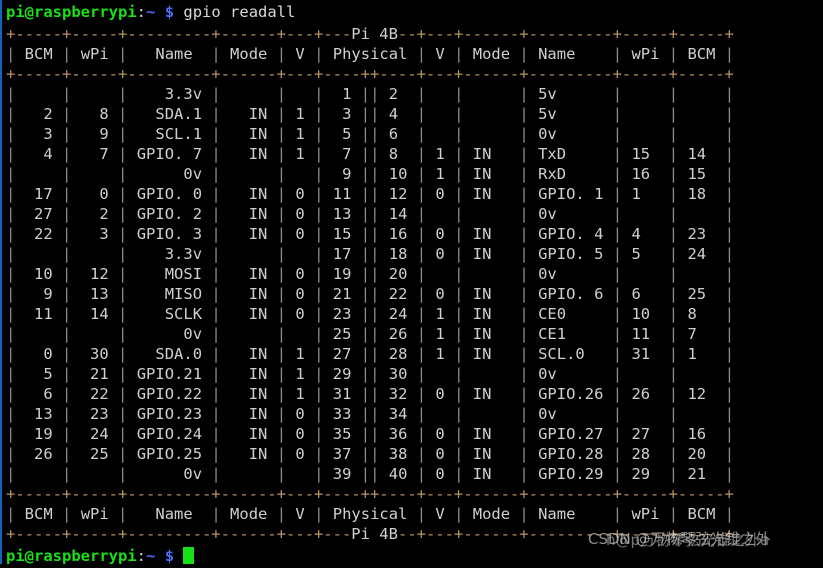 This screenshot has width=823, height=568. I want to click on prompt-colon: :, so click(141, 12).